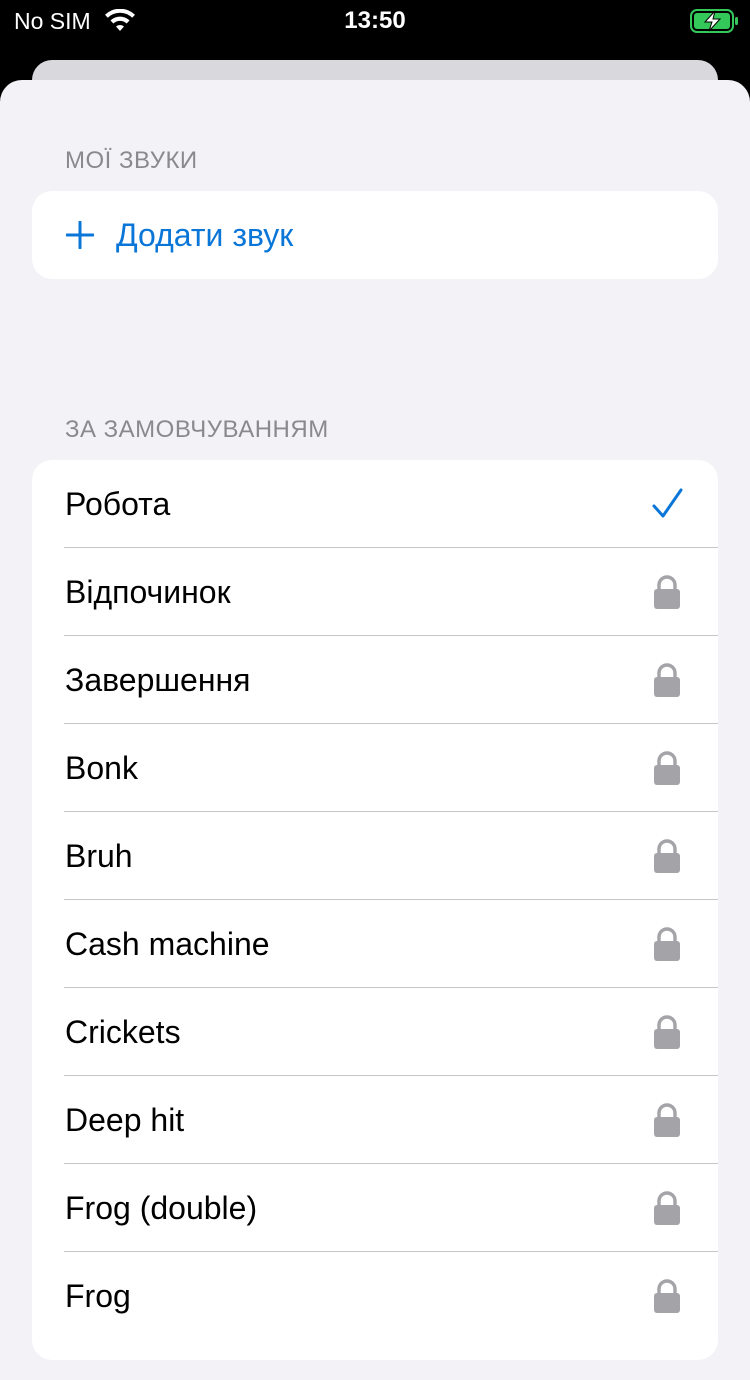 The image size is (750, 1380). I want to click on clock: 13:50, so click(375, 20).